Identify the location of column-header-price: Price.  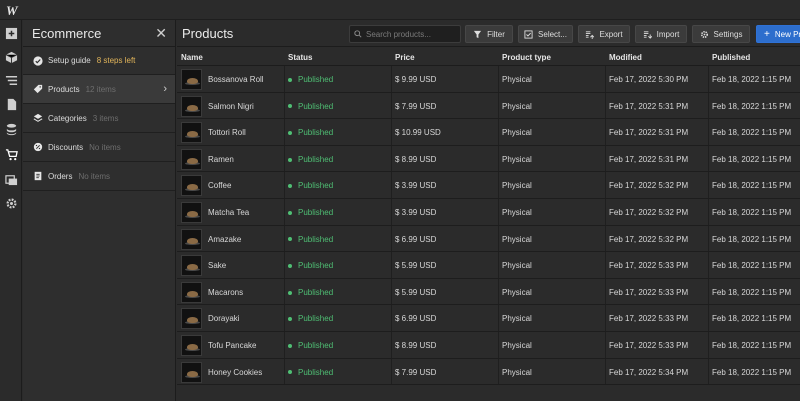
(405, 57).